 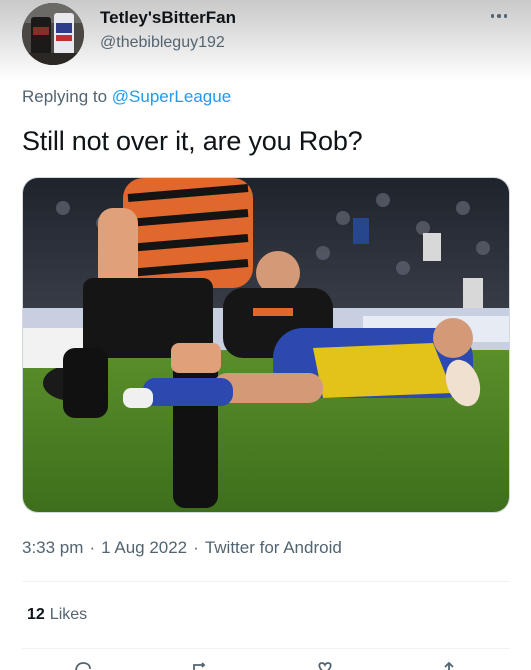 What do you see at coordinates (68, 614) in the screenshot?
I see `likes-label: Likes` at bounding box center [68, 614].